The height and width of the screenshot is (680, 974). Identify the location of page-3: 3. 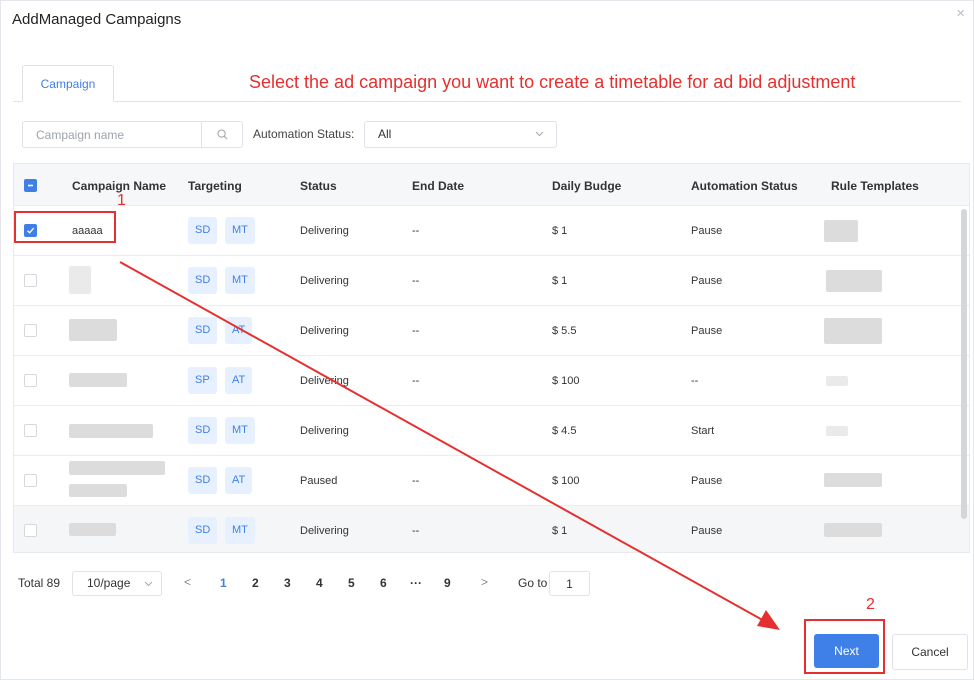
(287, 583).